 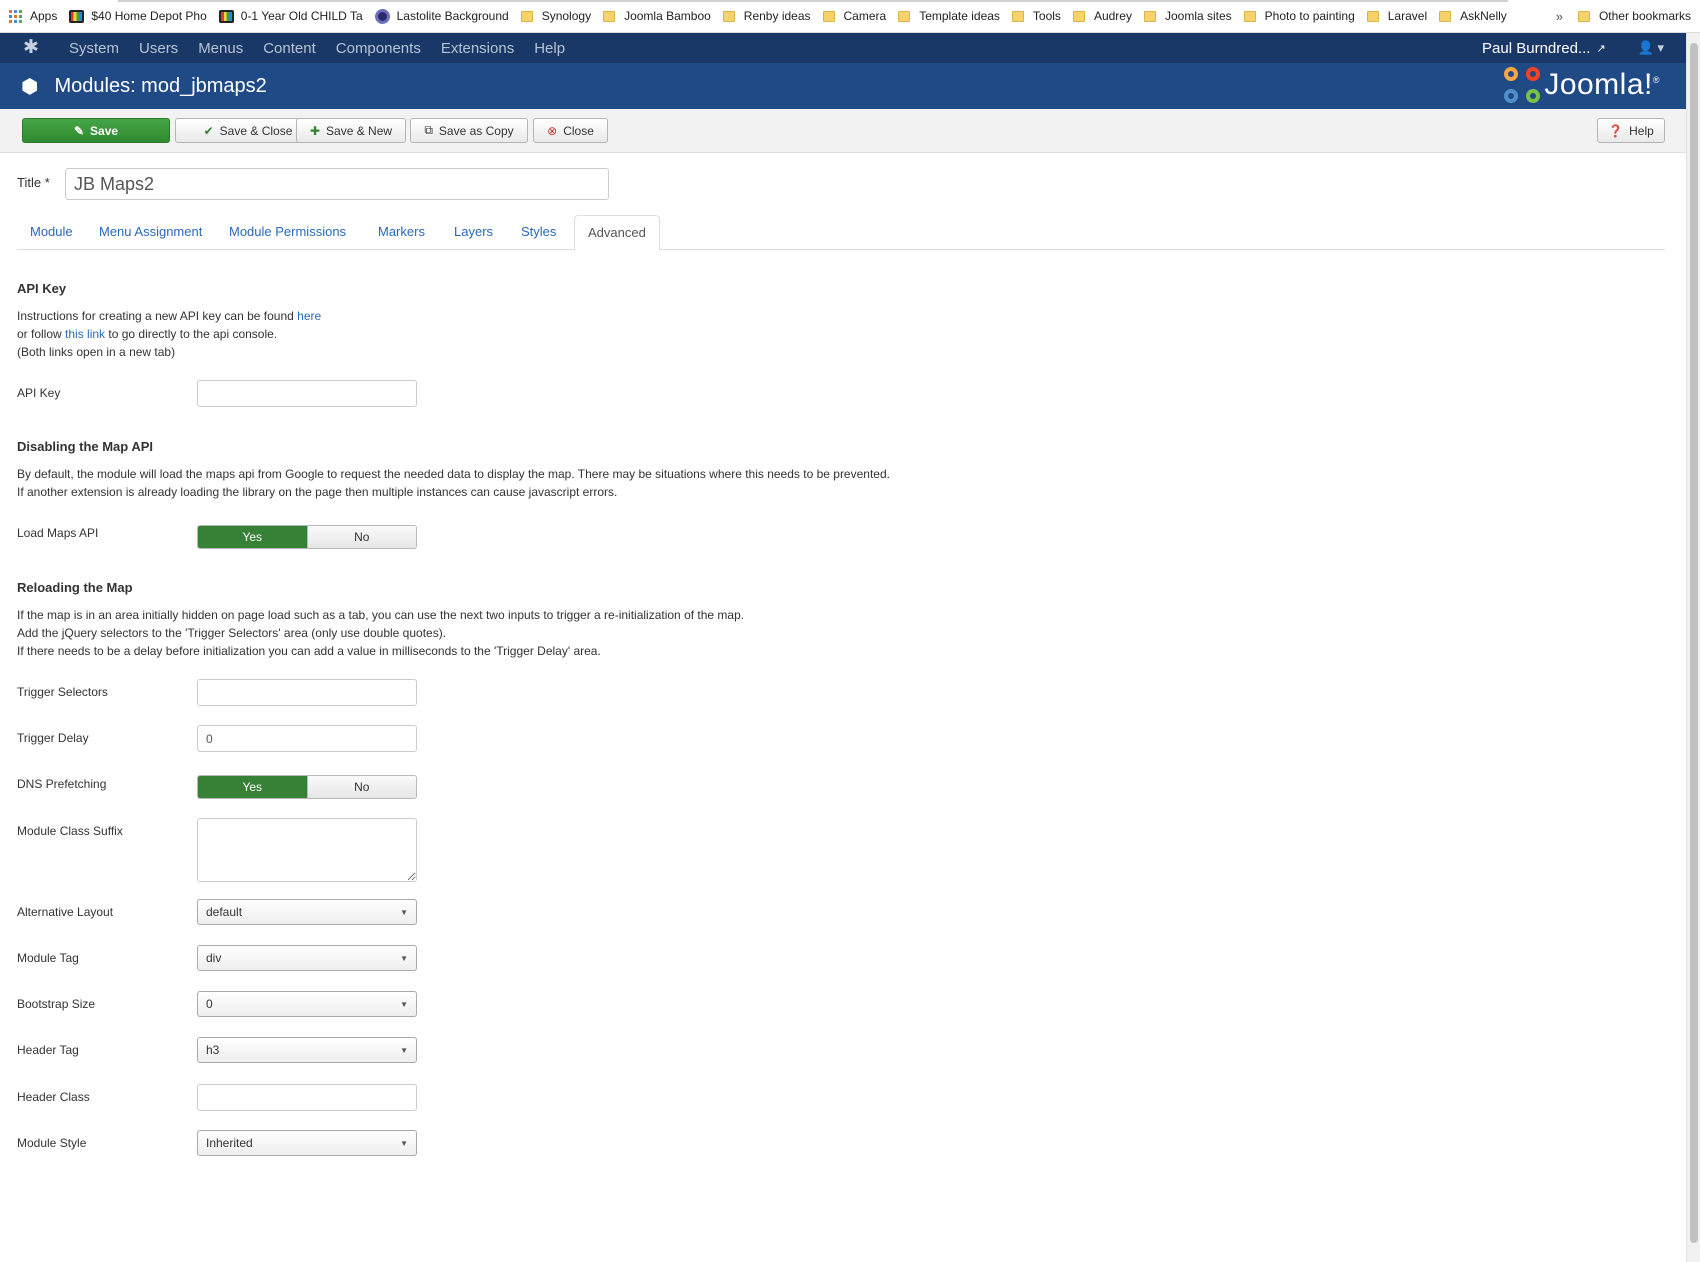 I want to click on page-title: Modules: mod_jbmaps2, so click(x=160, y=85).